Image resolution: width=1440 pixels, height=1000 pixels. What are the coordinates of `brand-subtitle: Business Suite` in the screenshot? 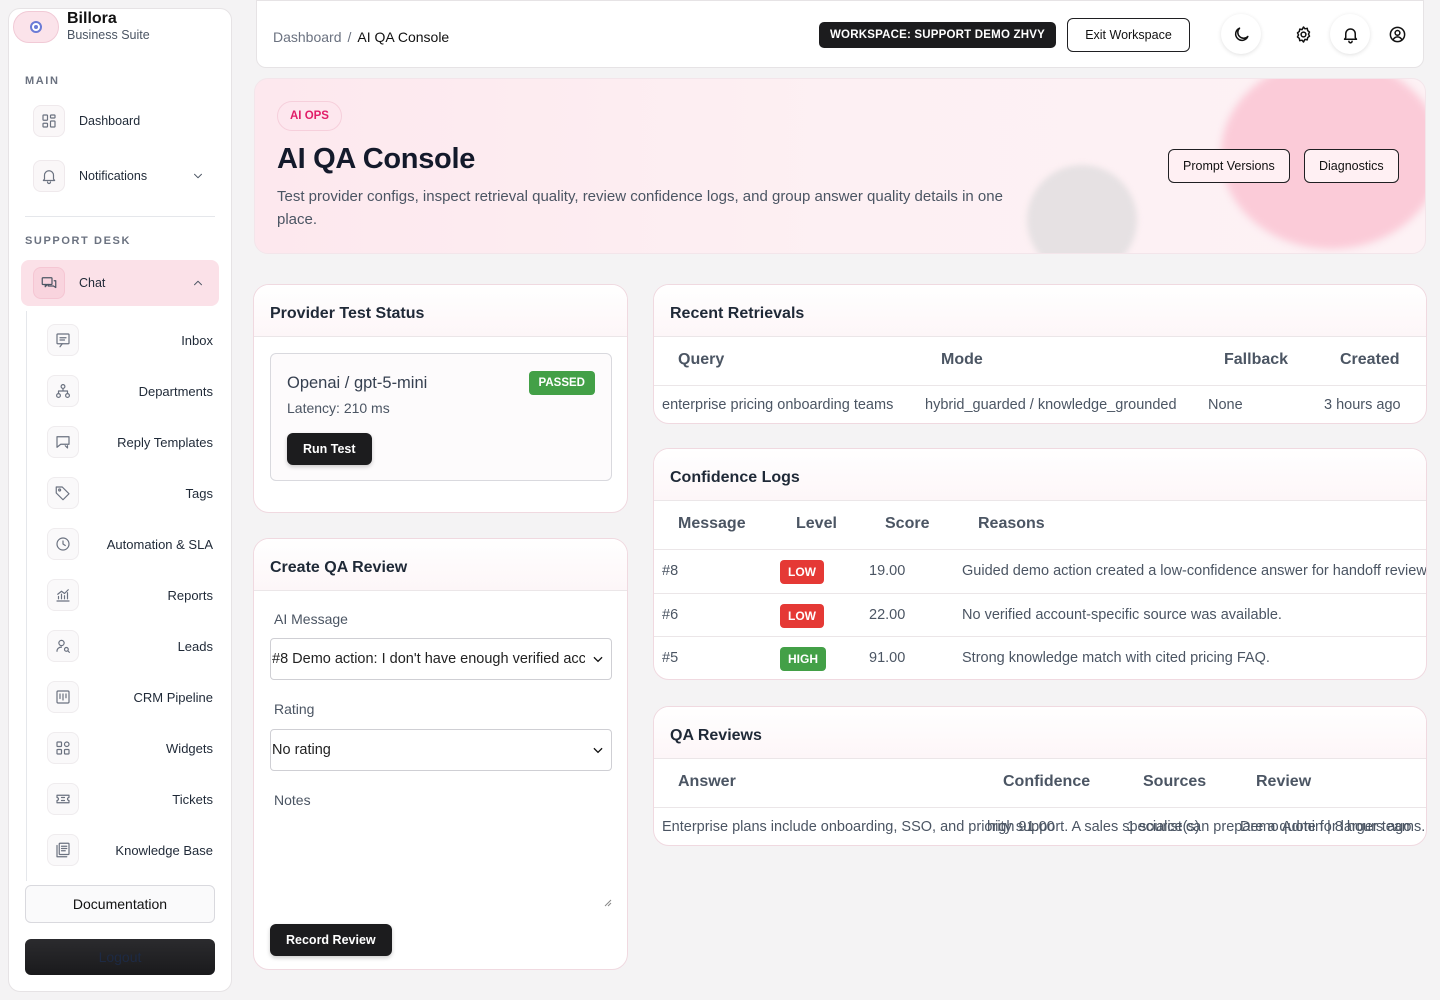 It's located at (108, 35).